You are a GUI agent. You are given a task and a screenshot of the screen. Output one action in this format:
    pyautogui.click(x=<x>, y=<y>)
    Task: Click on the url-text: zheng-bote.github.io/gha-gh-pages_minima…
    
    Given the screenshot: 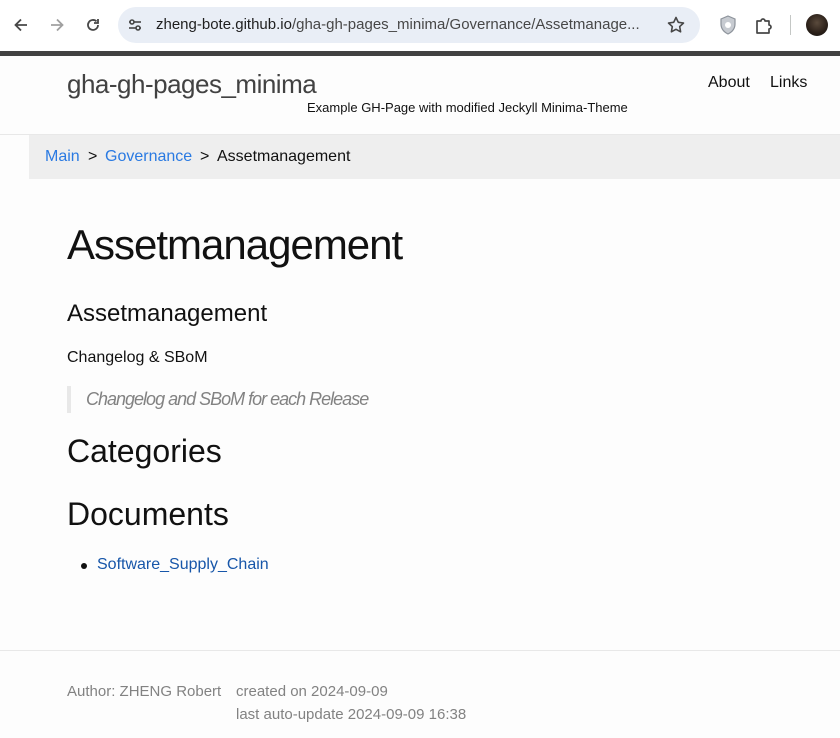 What is the action you would take?
    pyautogui.click(x=398, y=24)
    